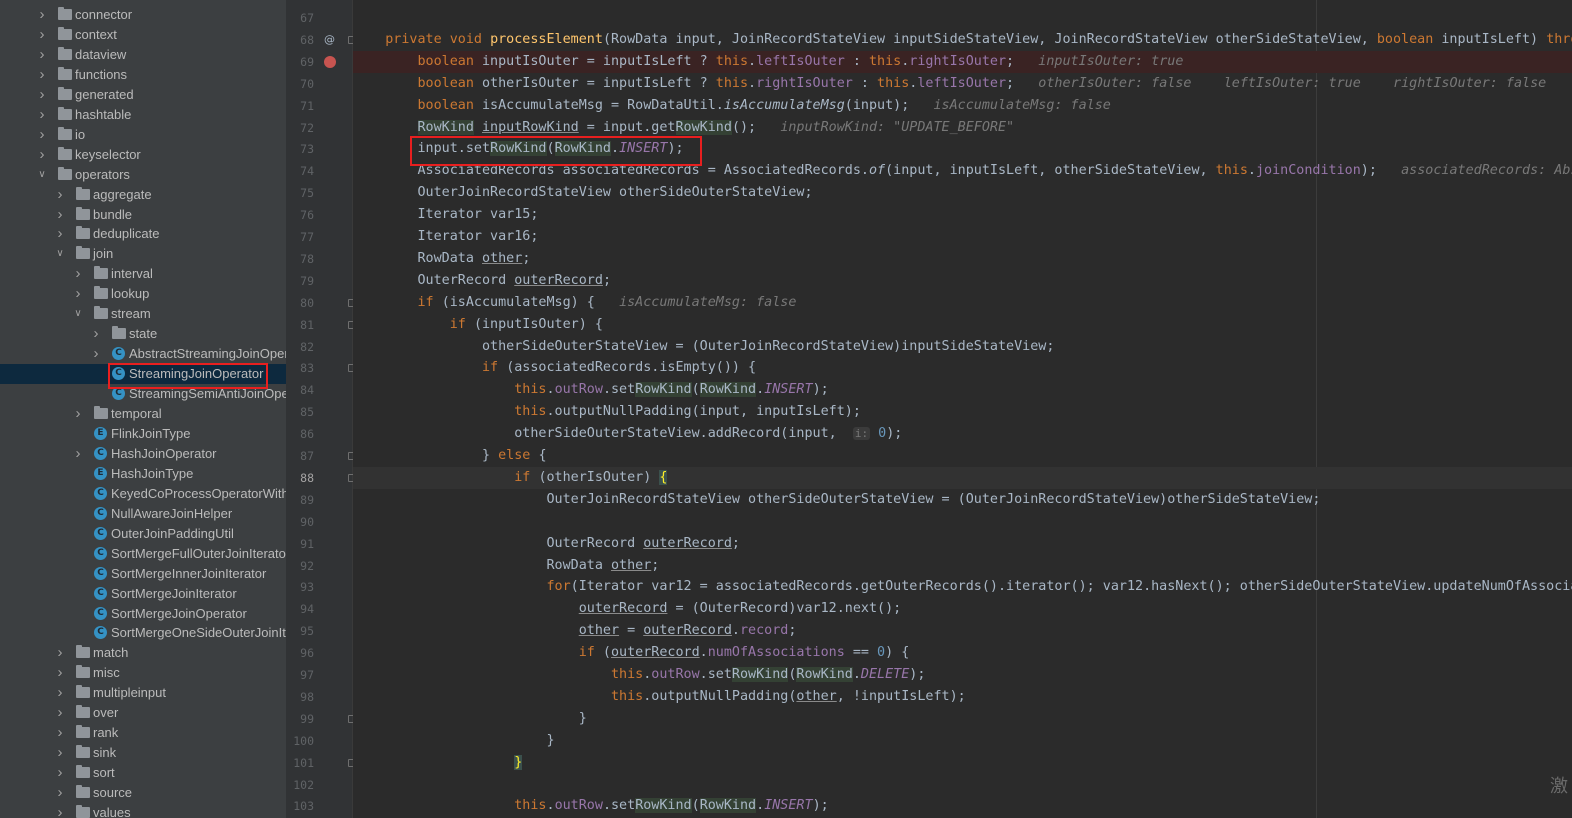 The image size is (1572, 818). What do you see at coordinates (962, 456) in the screenshot?
I see `code-line: } else {` at bounding box center [962, 456].